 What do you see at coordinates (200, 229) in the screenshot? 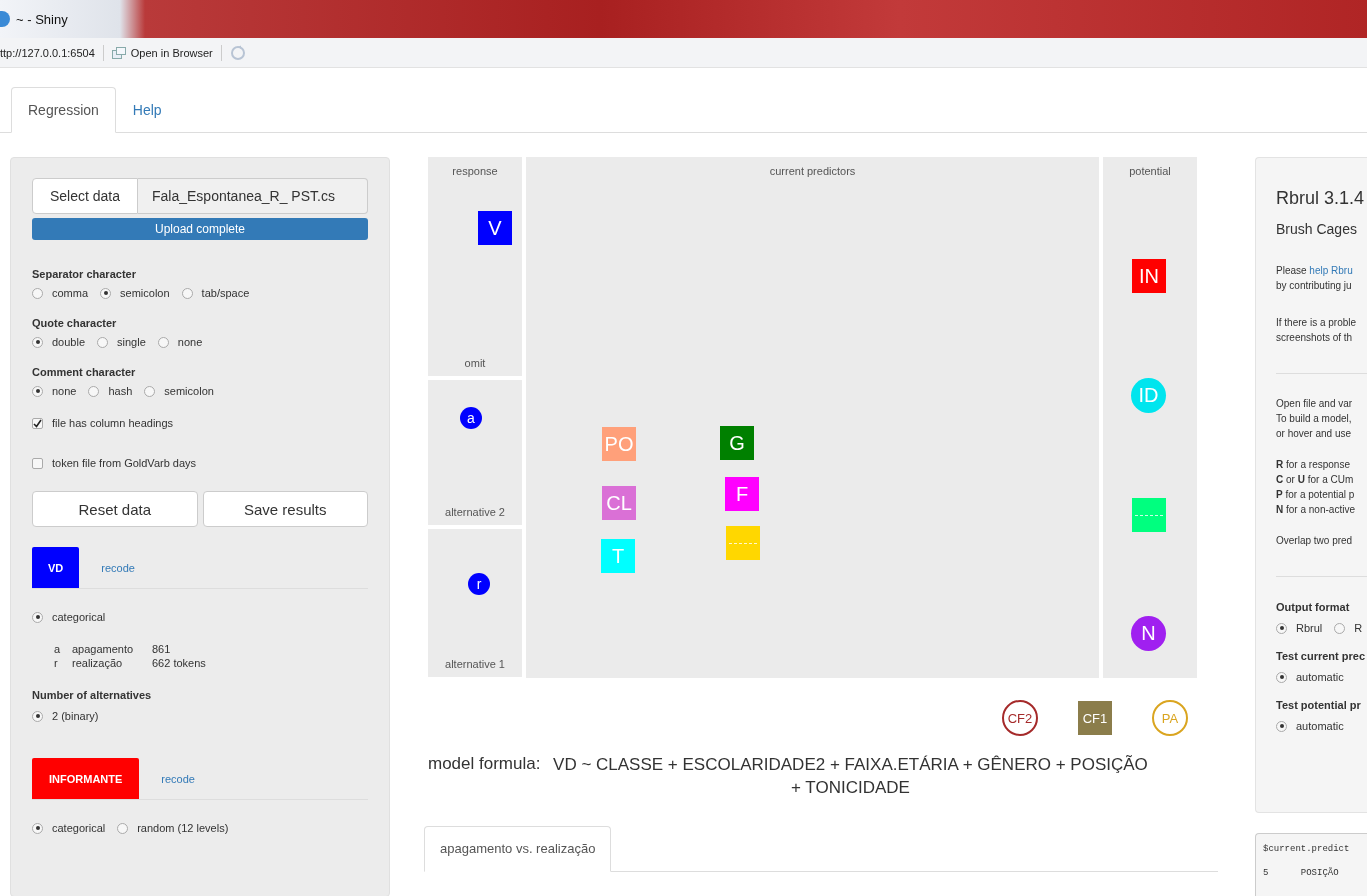
I see `progress-label: Upload complete` at bounding box center [200, 229].